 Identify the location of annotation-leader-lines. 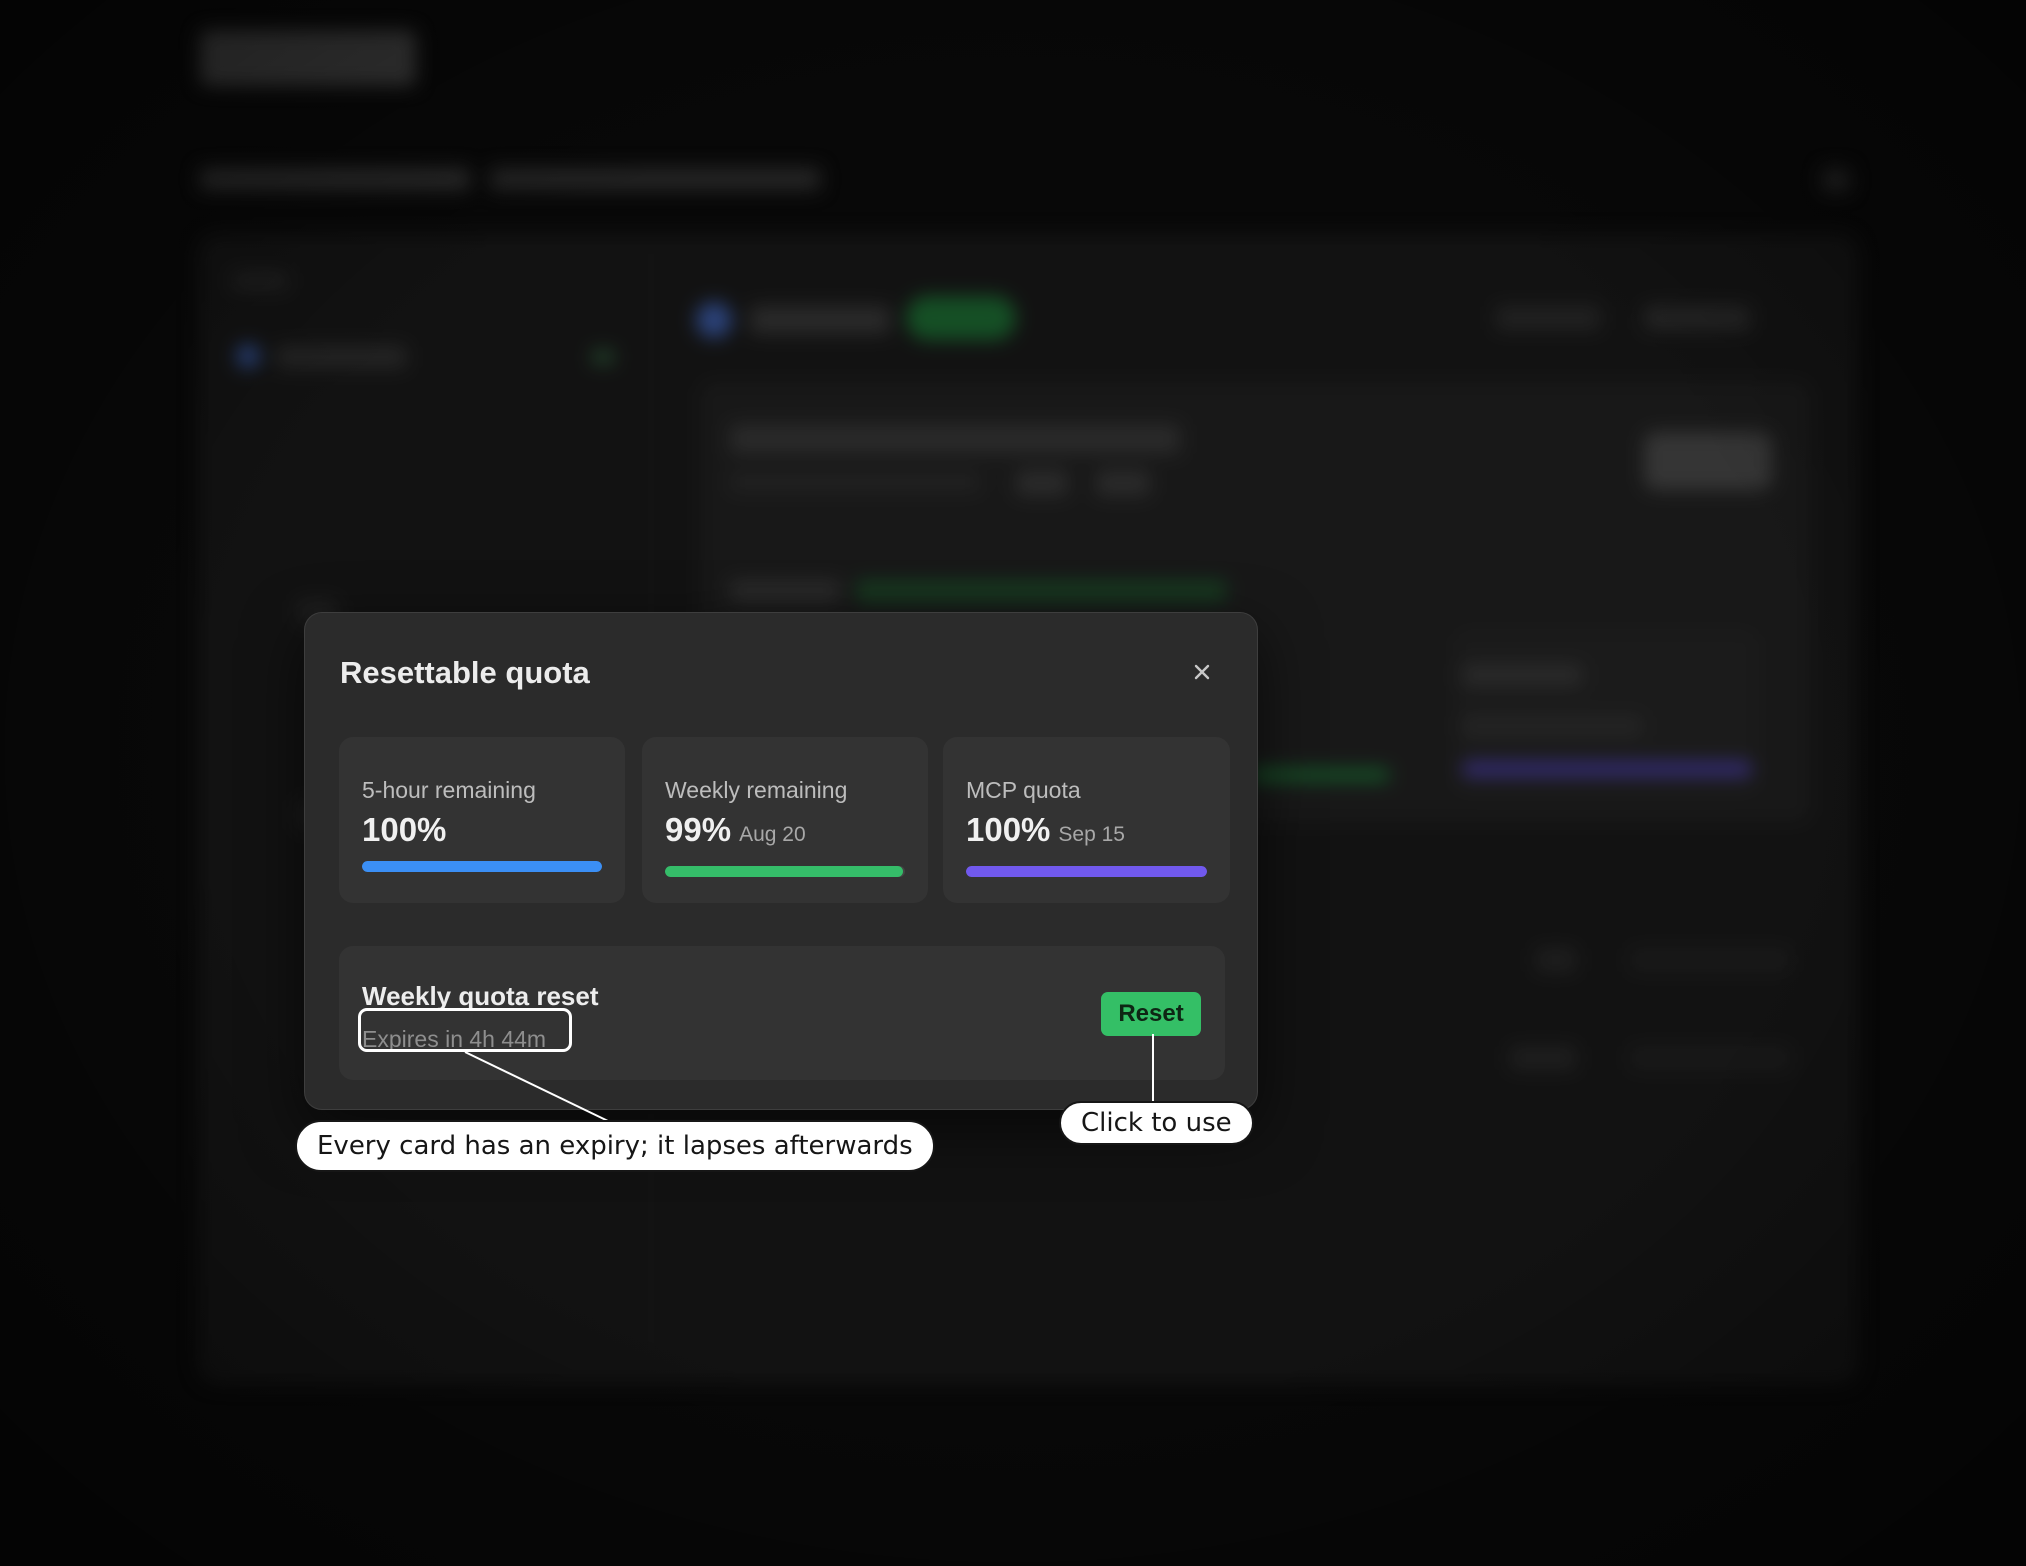
(809, 1078).